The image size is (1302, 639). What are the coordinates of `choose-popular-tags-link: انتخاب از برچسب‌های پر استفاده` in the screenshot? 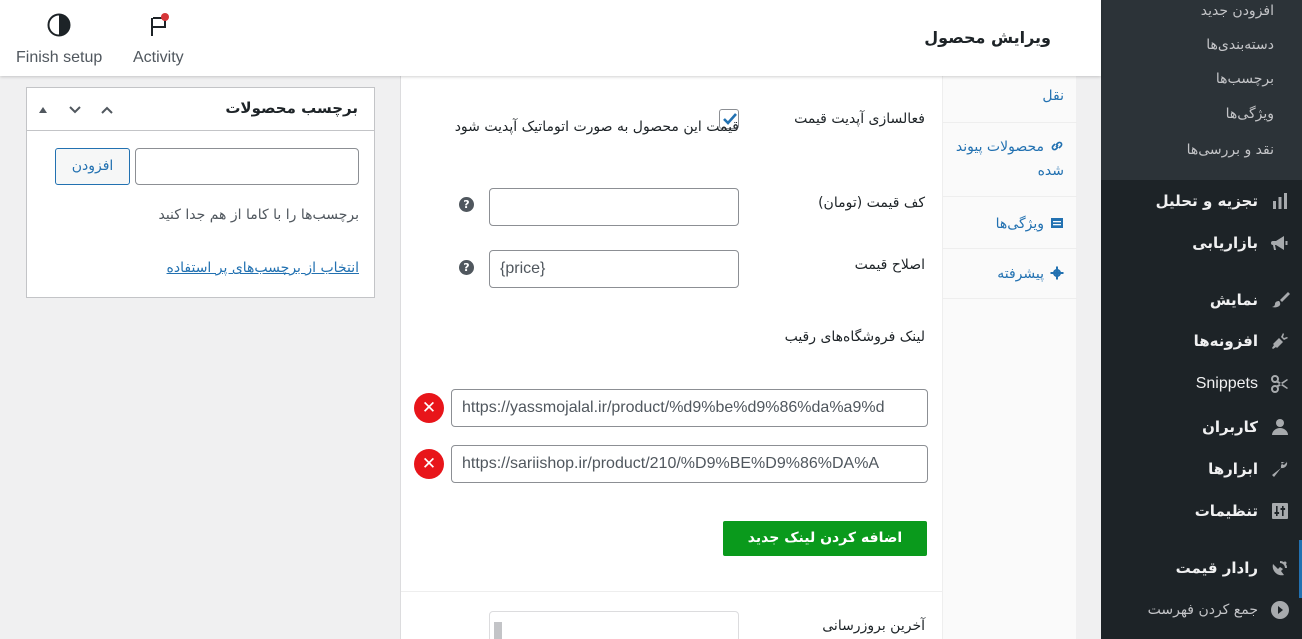 It's located at (263, 268).